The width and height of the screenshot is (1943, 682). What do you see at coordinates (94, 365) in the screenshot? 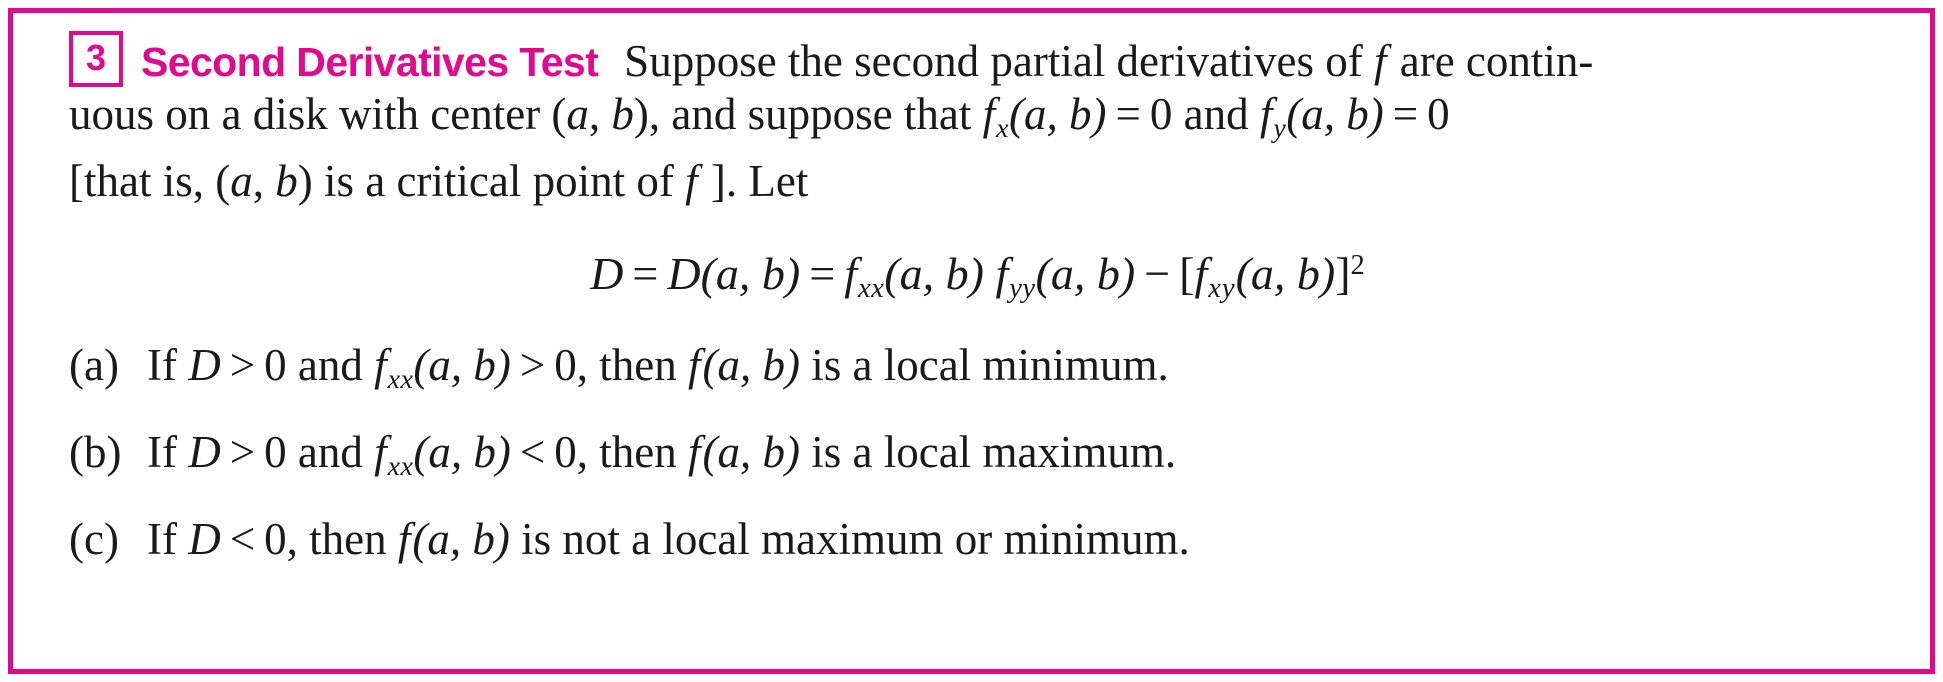
I see `item-a-label: (a)` at bounding box center [94, 365].